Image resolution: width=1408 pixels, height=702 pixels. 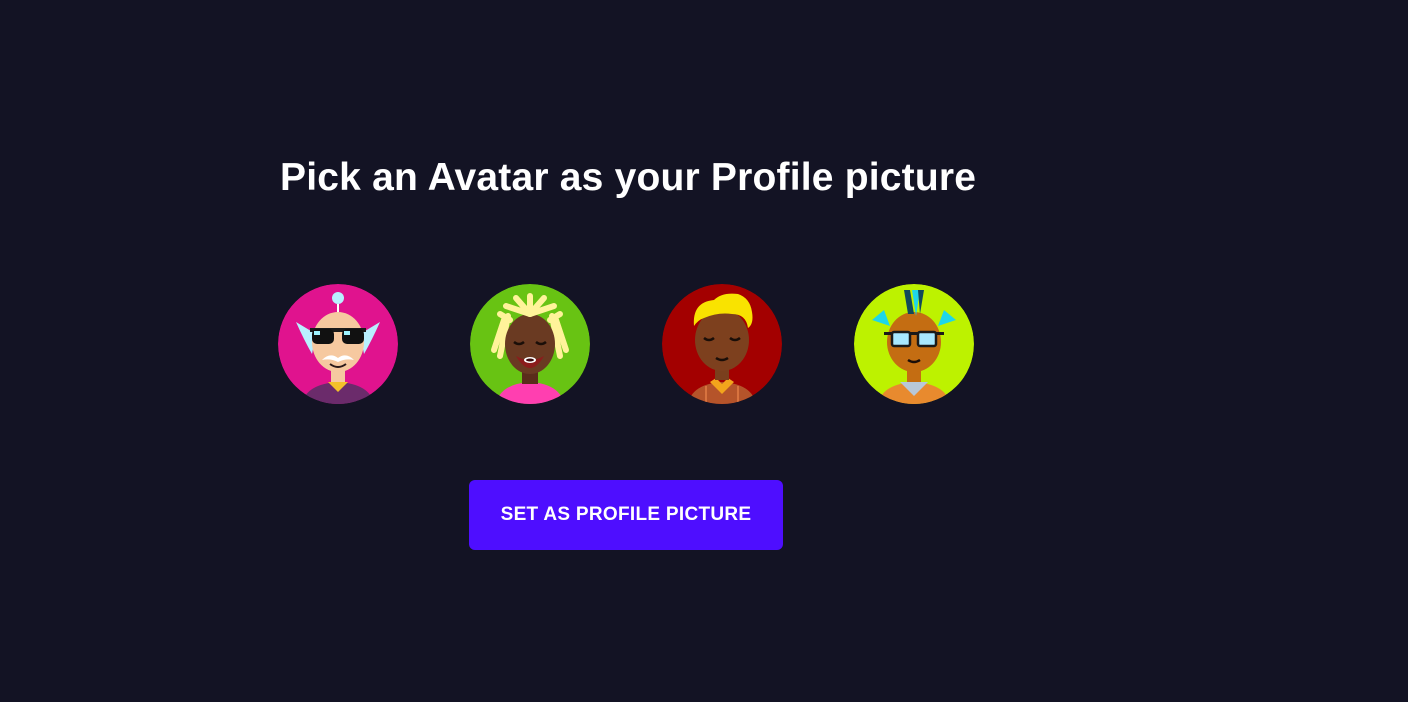 I want to click on set-profile-picture-button: SET AS PROFILE PICTURE, so click(x=626, y=515).